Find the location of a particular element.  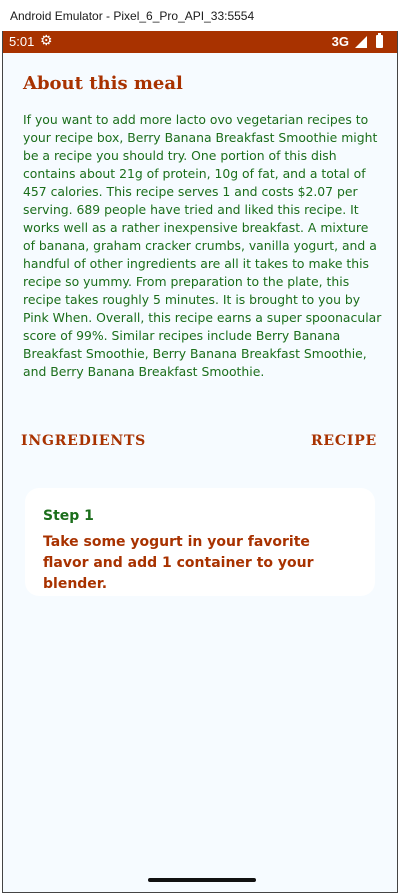

signal-icon is located at coordinates (361, 42).